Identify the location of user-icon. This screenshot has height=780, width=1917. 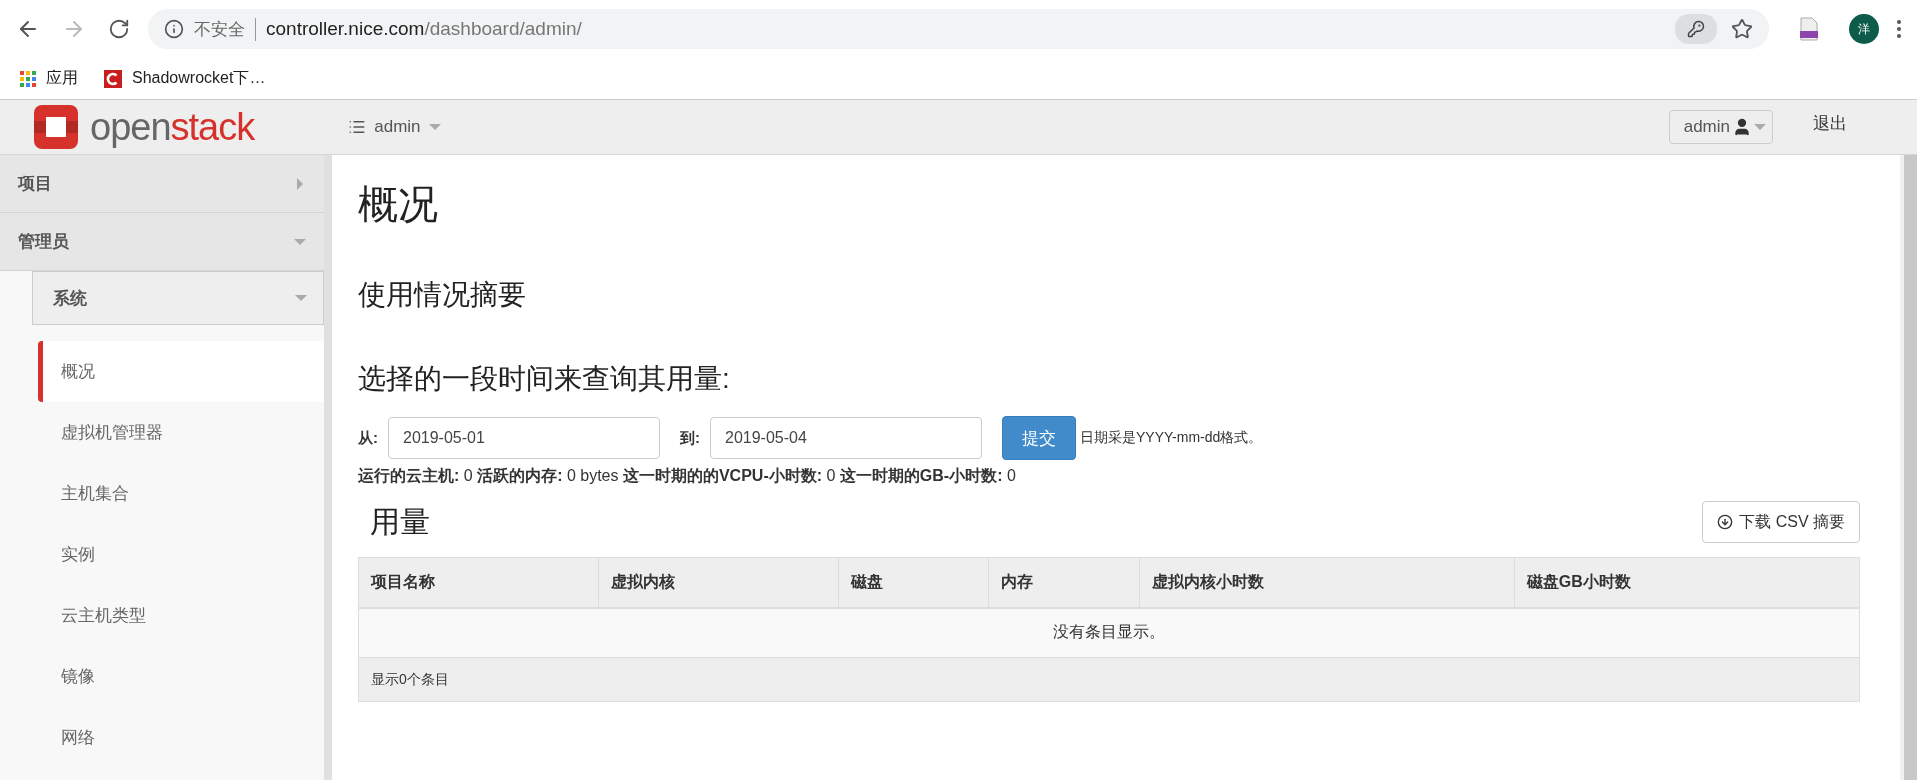
(1742, 127).